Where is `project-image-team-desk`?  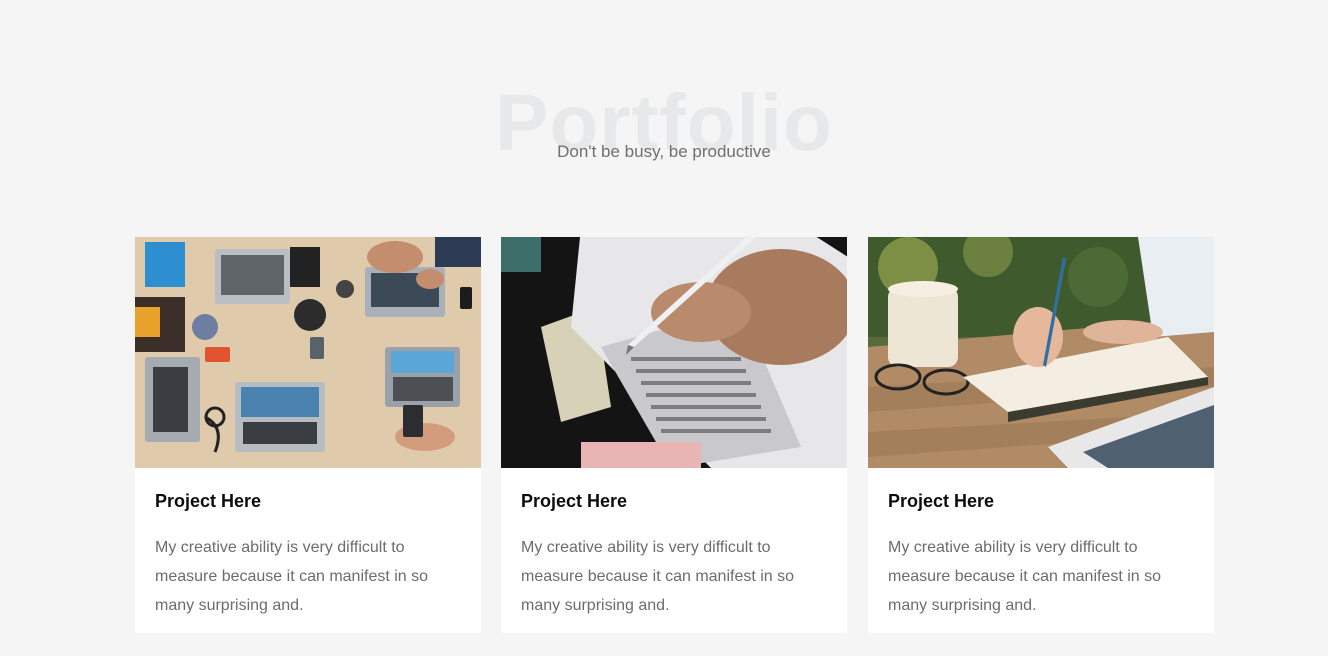
project-image-team-desk is located at coordinates (308, 352).